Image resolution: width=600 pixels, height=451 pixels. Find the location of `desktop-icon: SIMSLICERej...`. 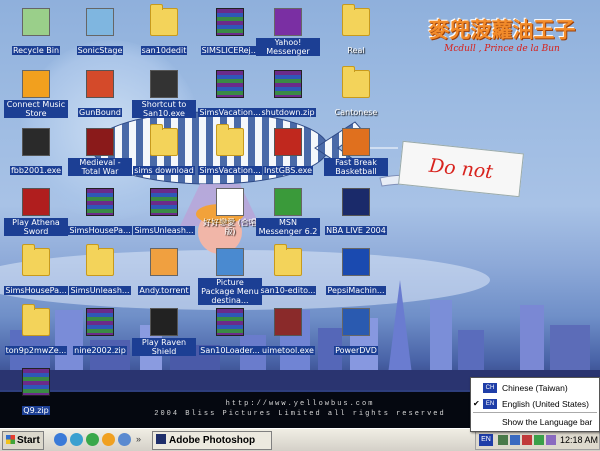

desktop-icon: SIMSLICERej... is located at coordinates (230, 32).